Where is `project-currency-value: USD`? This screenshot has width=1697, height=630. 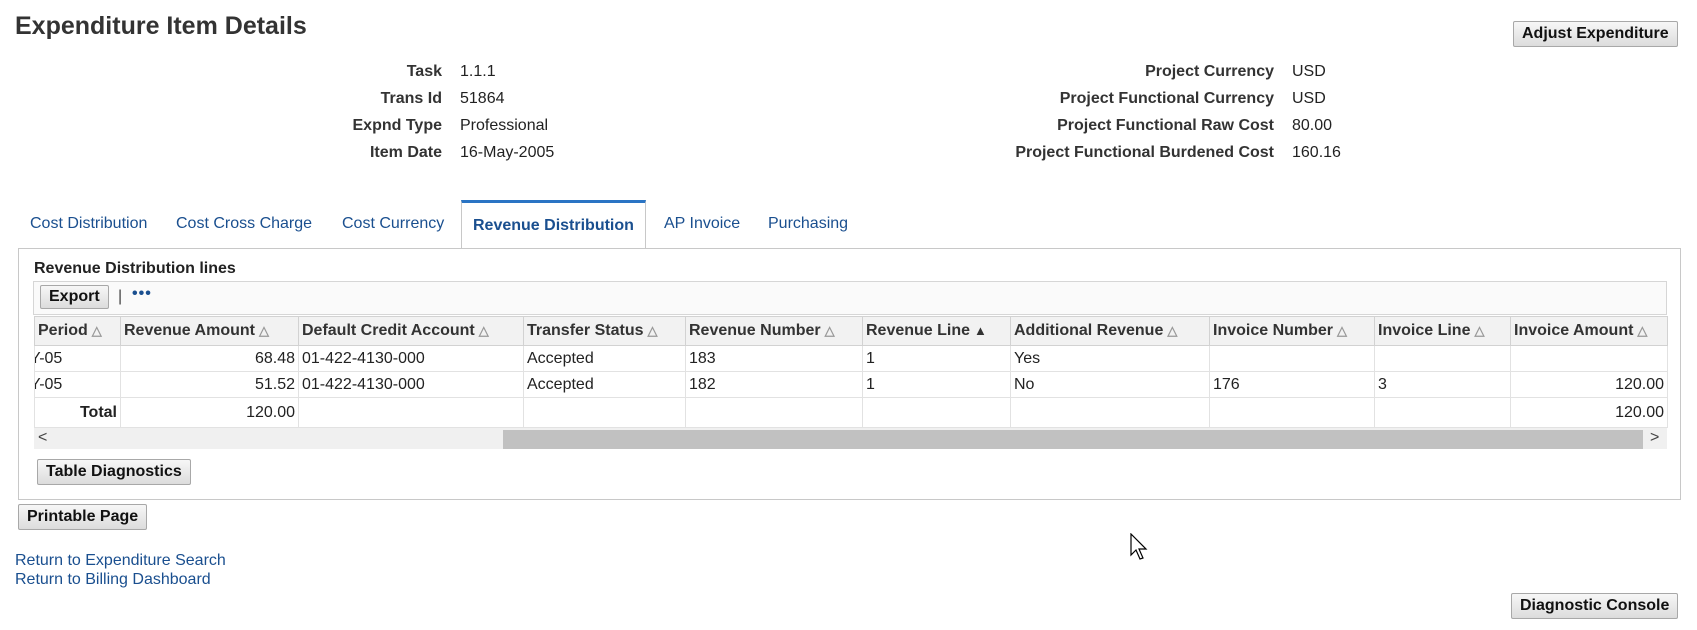 project-currency-value: USD is located at coordinates (1309, 71).